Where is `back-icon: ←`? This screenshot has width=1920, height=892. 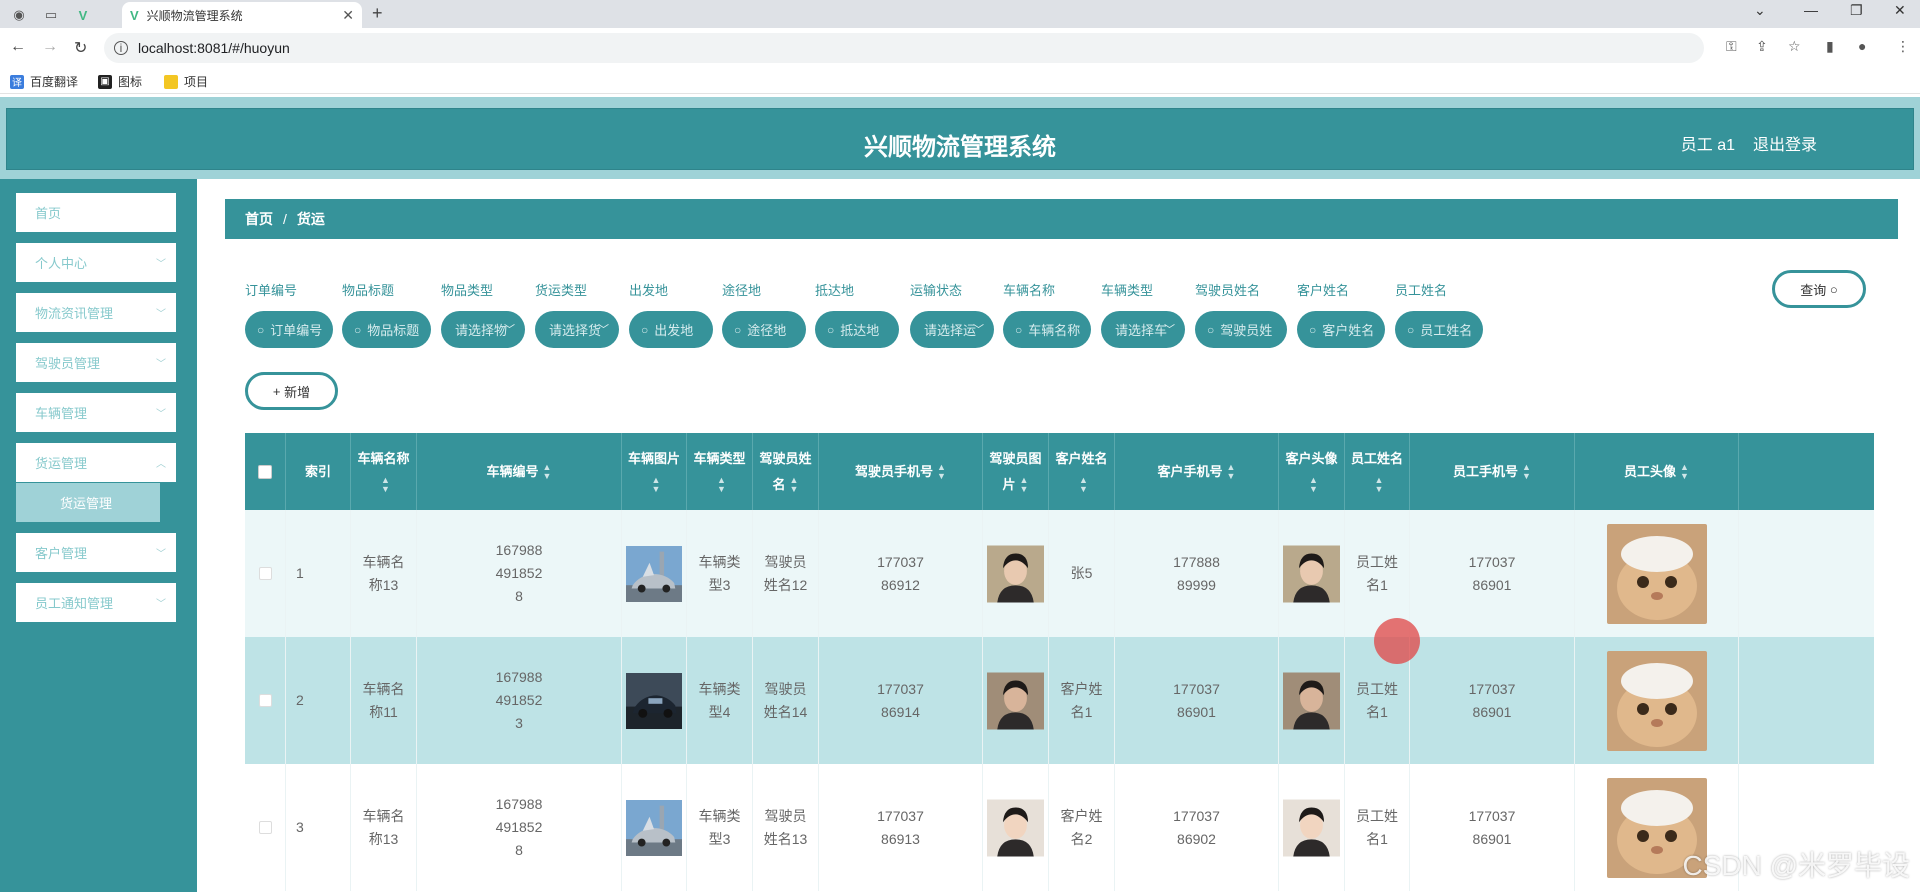
back-icon: ← is located at coordinates (18, 47).